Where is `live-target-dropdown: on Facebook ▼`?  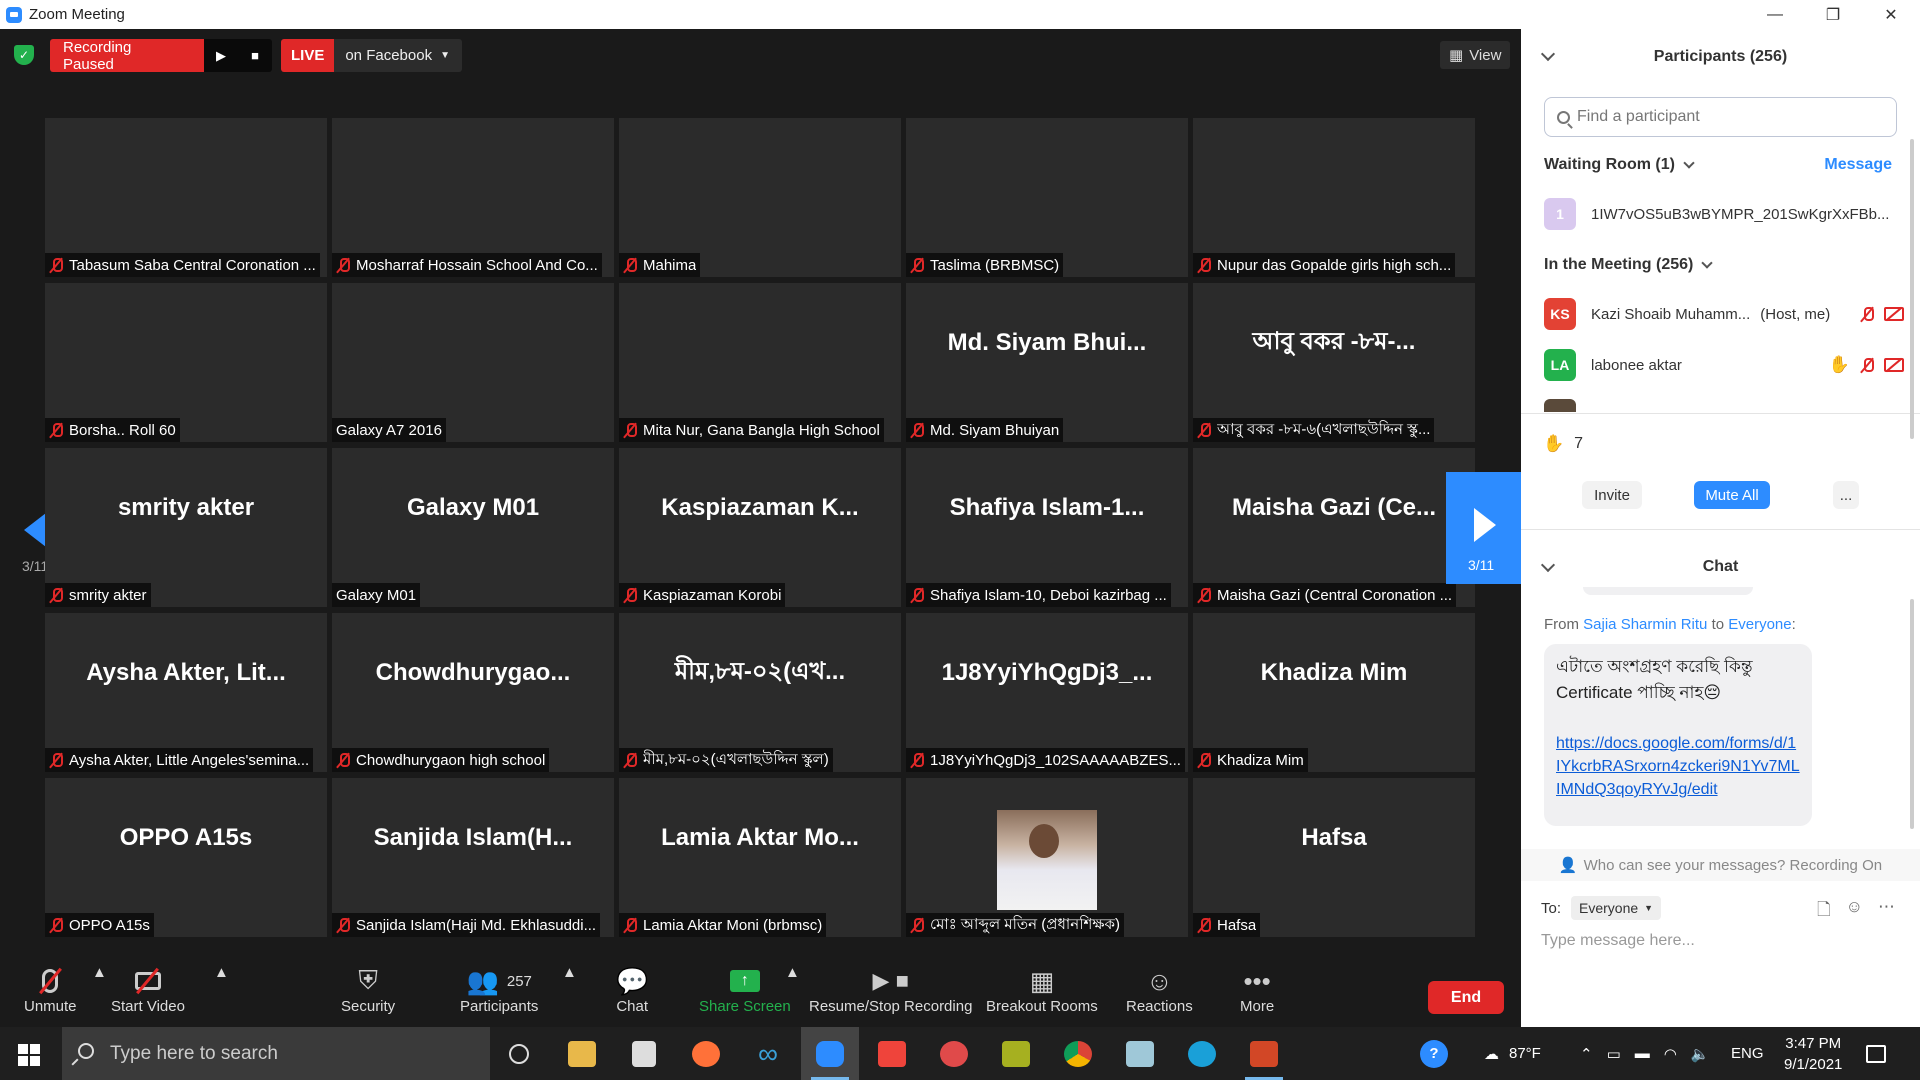
live-target-dropdown: on Facebook ▼ is located at coordinates (398, 55).